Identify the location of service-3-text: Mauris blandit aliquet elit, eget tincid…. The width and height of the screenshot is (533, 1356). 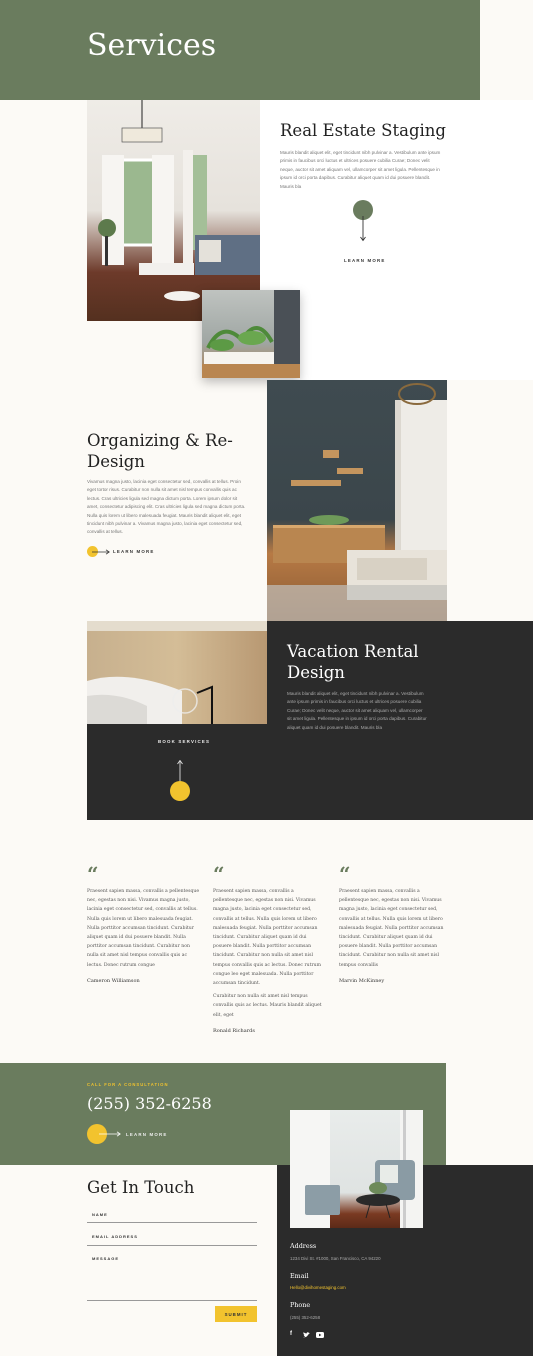
(357, 710).